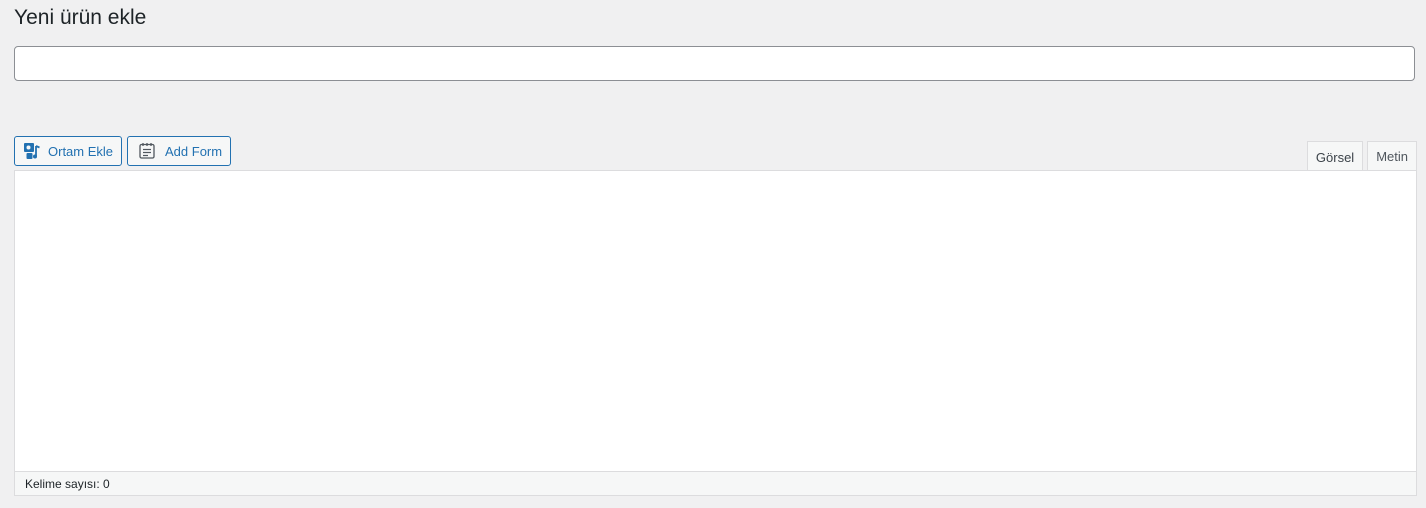 The width and height of the screenshot is (1426, 508). I want to click on media-buttons: Ortam Ekle Add Form, so click(123, 151).